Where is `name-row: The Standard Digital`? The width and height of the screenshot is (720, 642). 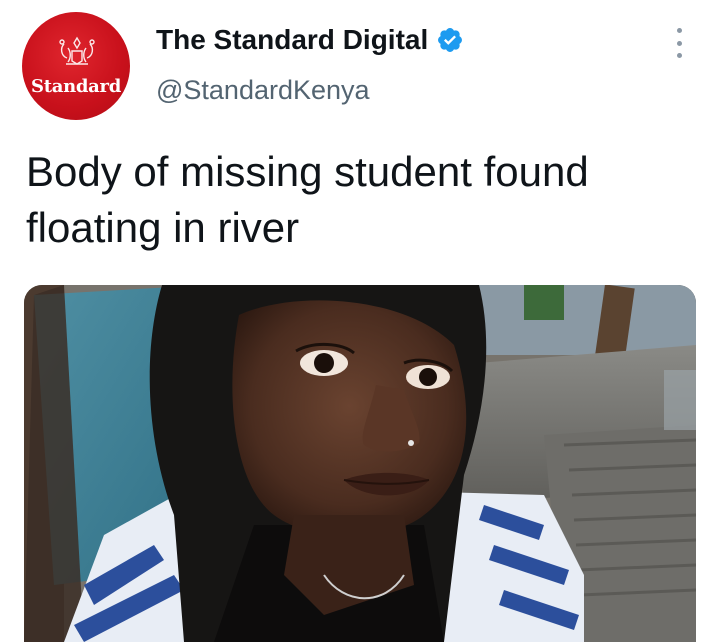
name-row: The Standard Digital is located at coordinates (310, 40).